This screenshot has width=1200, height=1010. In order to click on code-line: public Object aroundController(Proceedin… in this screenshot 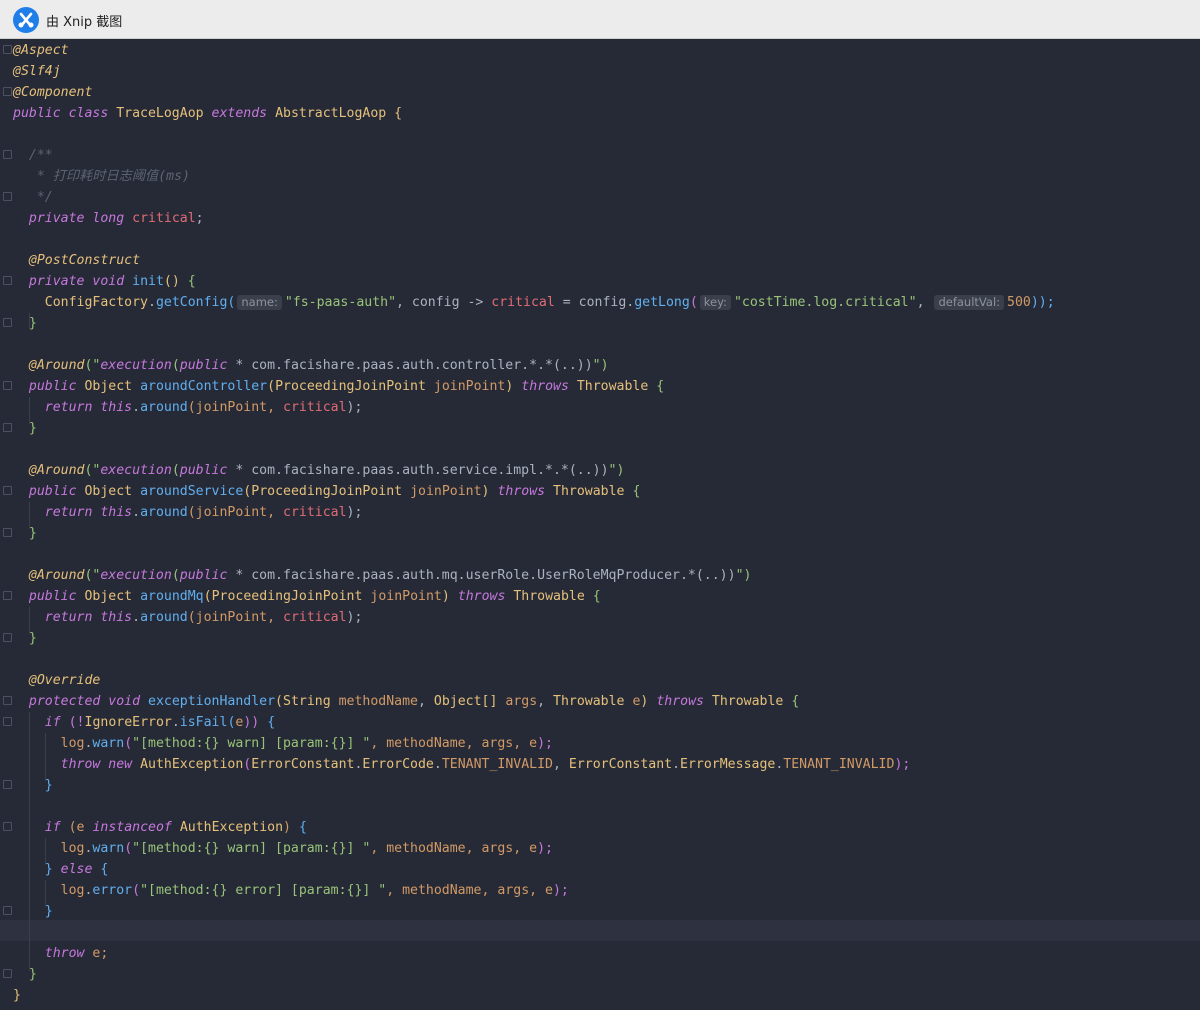, I will do `click(346, 386)`.